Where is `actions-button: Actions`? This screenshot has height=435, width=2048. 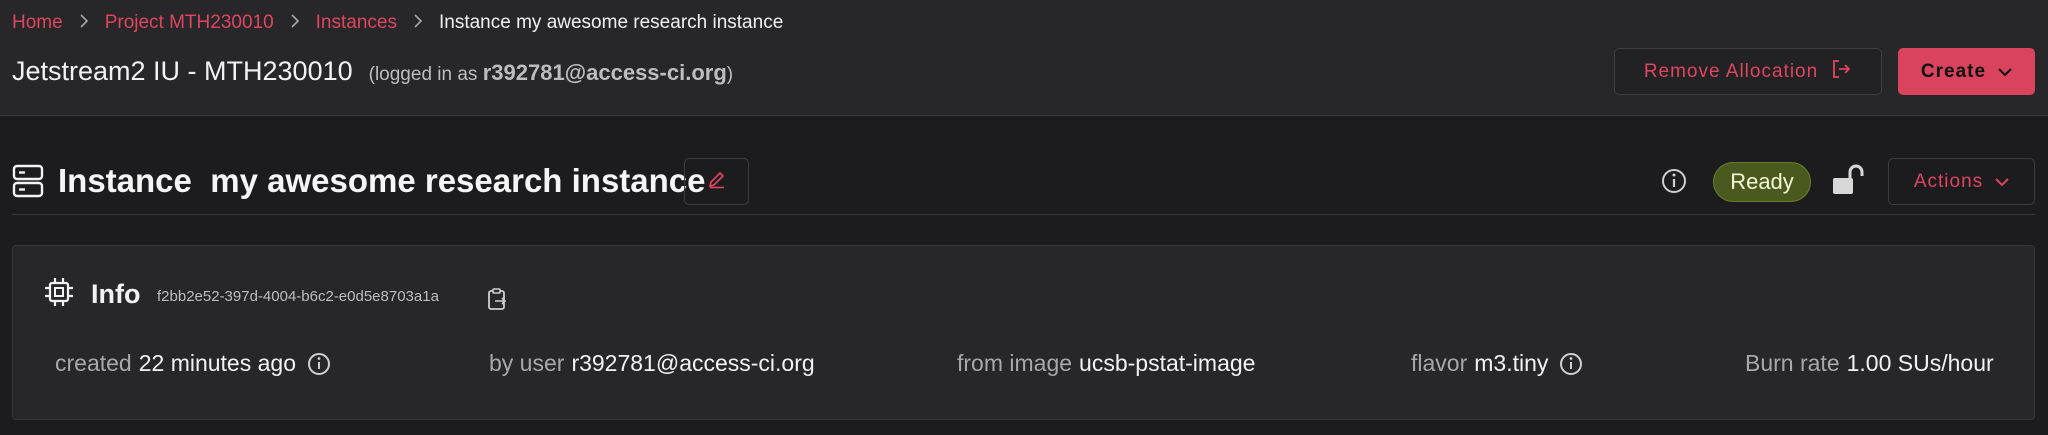
actions-button: Actions is located at coordinates (1961, 181).